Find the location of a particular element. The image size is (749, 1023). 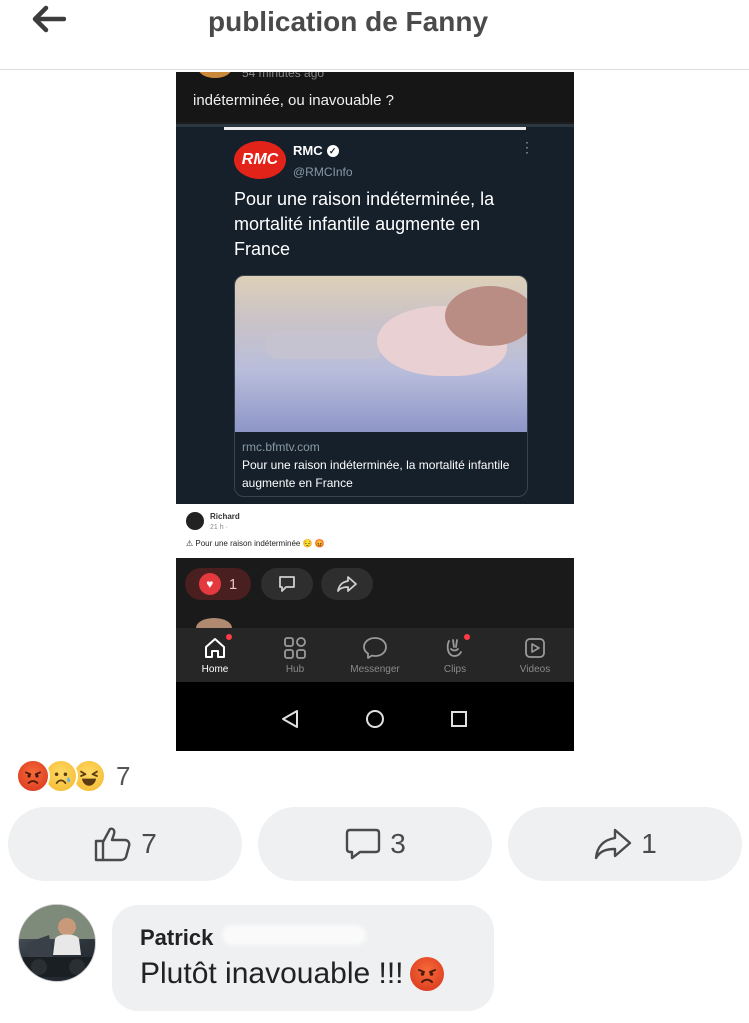

comment-count: 3 is located at coordinates (398, 843).